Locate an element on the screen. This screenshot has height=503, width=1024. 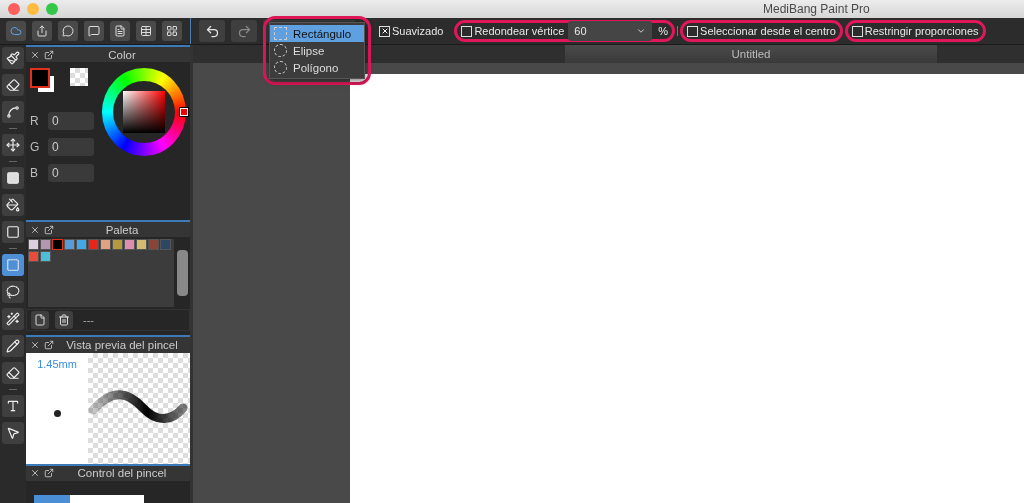
dotline-tool is located at coordinates (13, 112).